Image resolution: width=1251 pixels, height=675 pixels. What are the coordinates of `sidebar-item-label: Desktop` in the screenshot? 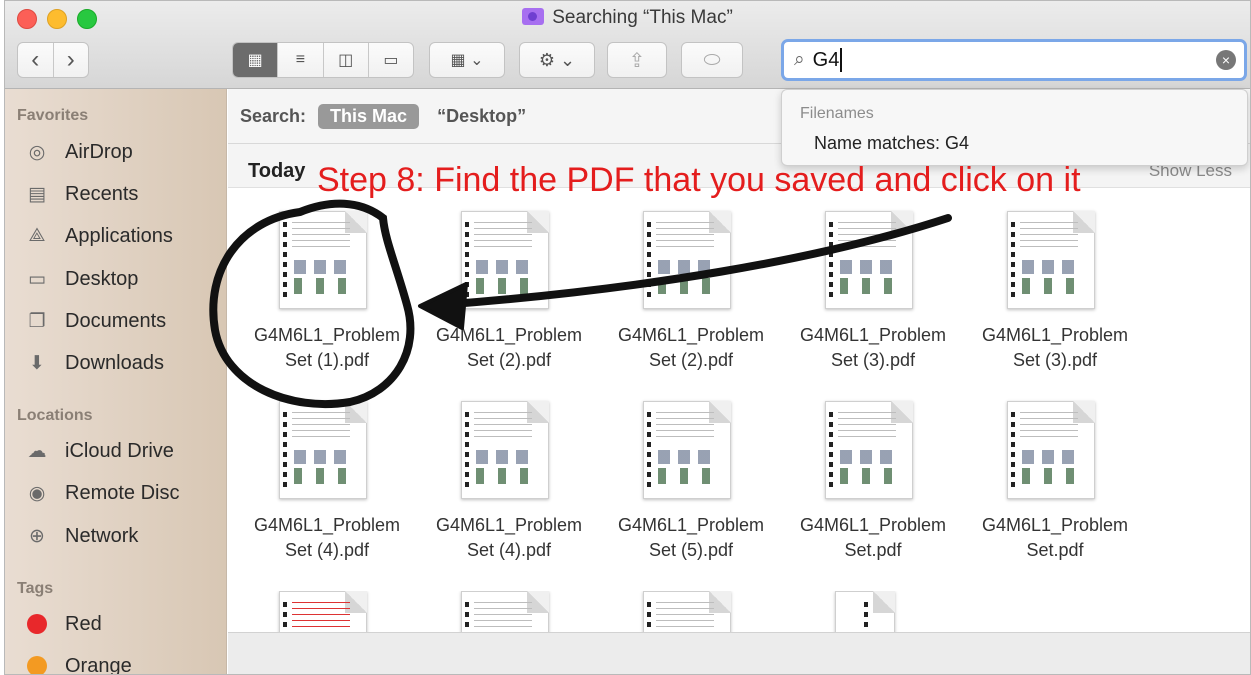 It's located at (102, 278).